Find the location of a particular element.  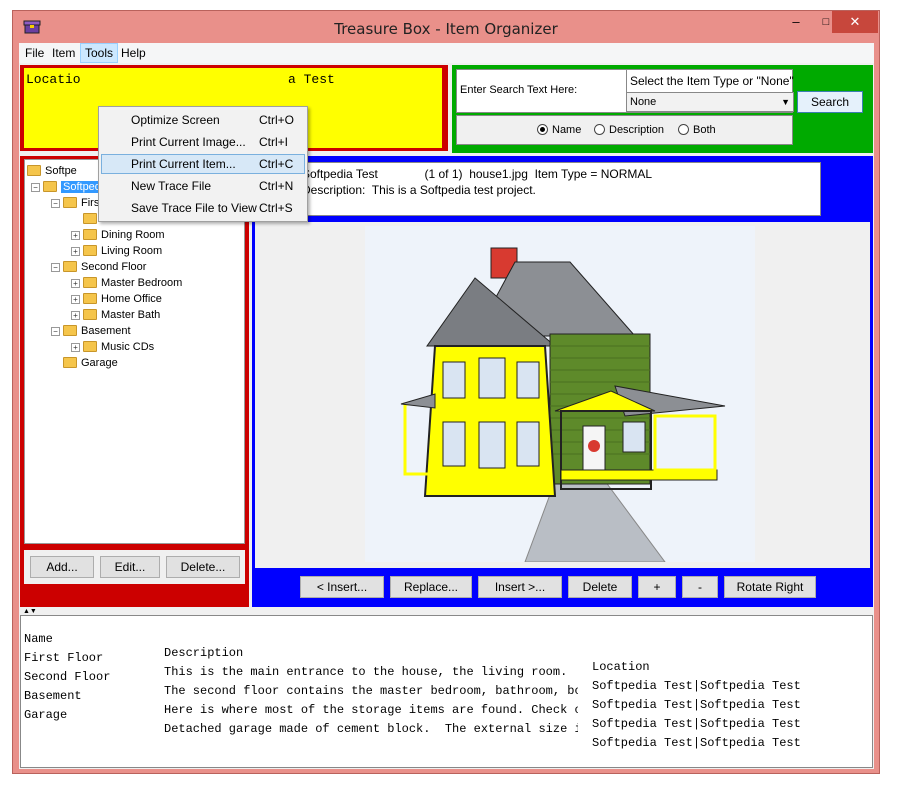

tree-node: + Home Office is located at coordinates (116, 299).